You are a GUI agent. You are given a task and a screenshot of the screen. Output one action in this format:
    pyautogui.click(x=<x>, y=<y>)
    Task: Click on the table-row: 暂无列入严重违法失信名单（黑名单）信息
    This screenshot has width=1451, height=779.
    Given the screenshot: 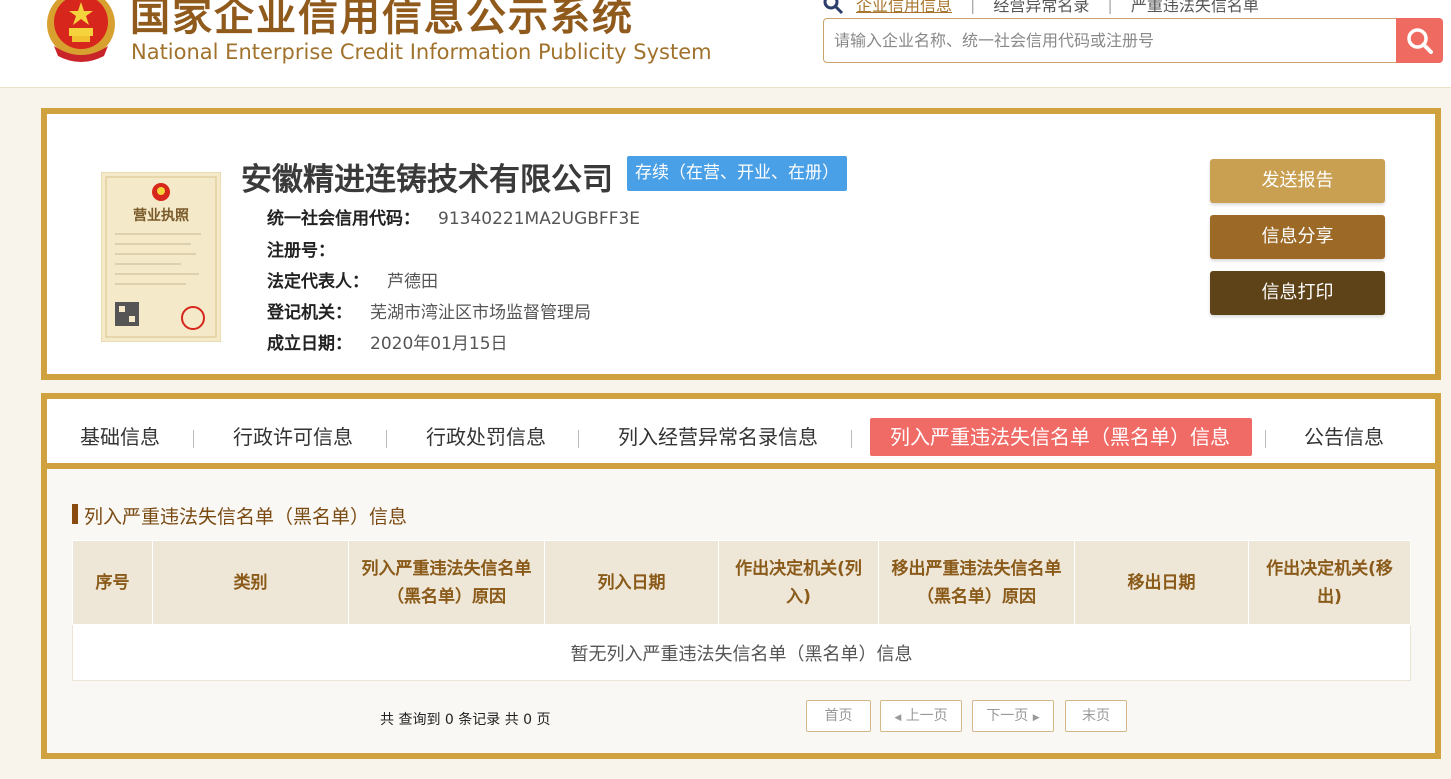 What is the action you would take?
    pyautogui.click(x=741, y=652)
    